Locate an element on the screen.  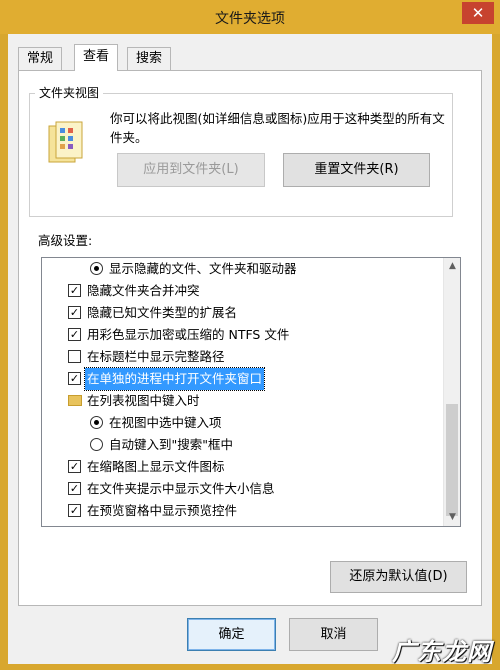
scroll-up-icon: ▲ is located at coordinates (452, 266).